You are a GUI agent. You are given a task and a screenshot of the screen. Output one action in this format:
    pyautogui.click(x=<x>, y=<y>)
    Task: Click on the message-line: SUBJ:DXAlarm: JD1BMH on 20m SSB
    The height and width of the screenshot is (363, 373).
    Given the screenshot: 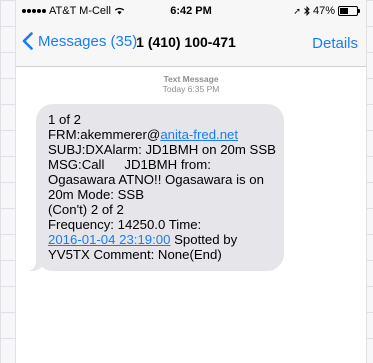 What is the action you would take?
    pyautogui.click(x=162, y=149)
    